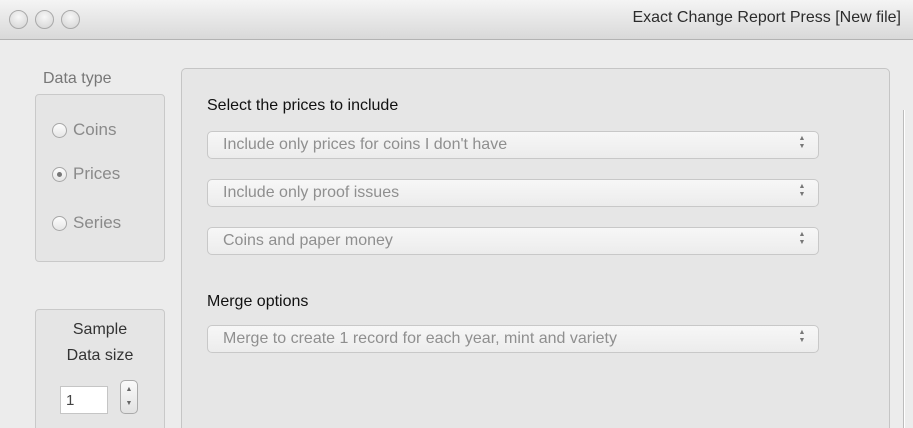 The width and height of the screenshot is (913, 428). What do you see at coordinates (513, 241) in the screenshot?
I see `prices-select-money-type: Coins and paper money ▲ ▼` at bounding box center [513, 241].